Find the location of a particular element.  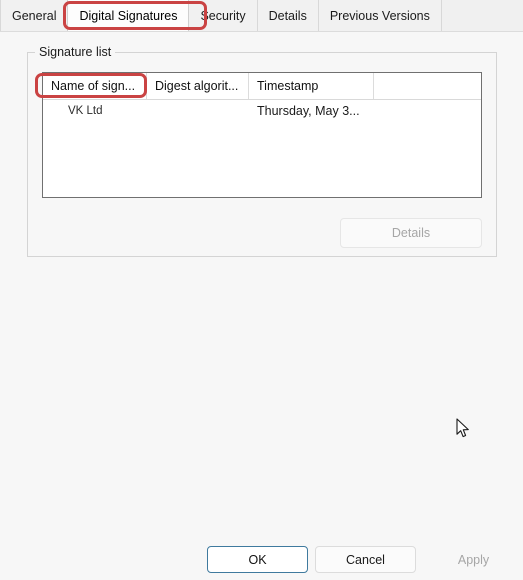

ok-button-label: OK is located at coordinates (257, 559).